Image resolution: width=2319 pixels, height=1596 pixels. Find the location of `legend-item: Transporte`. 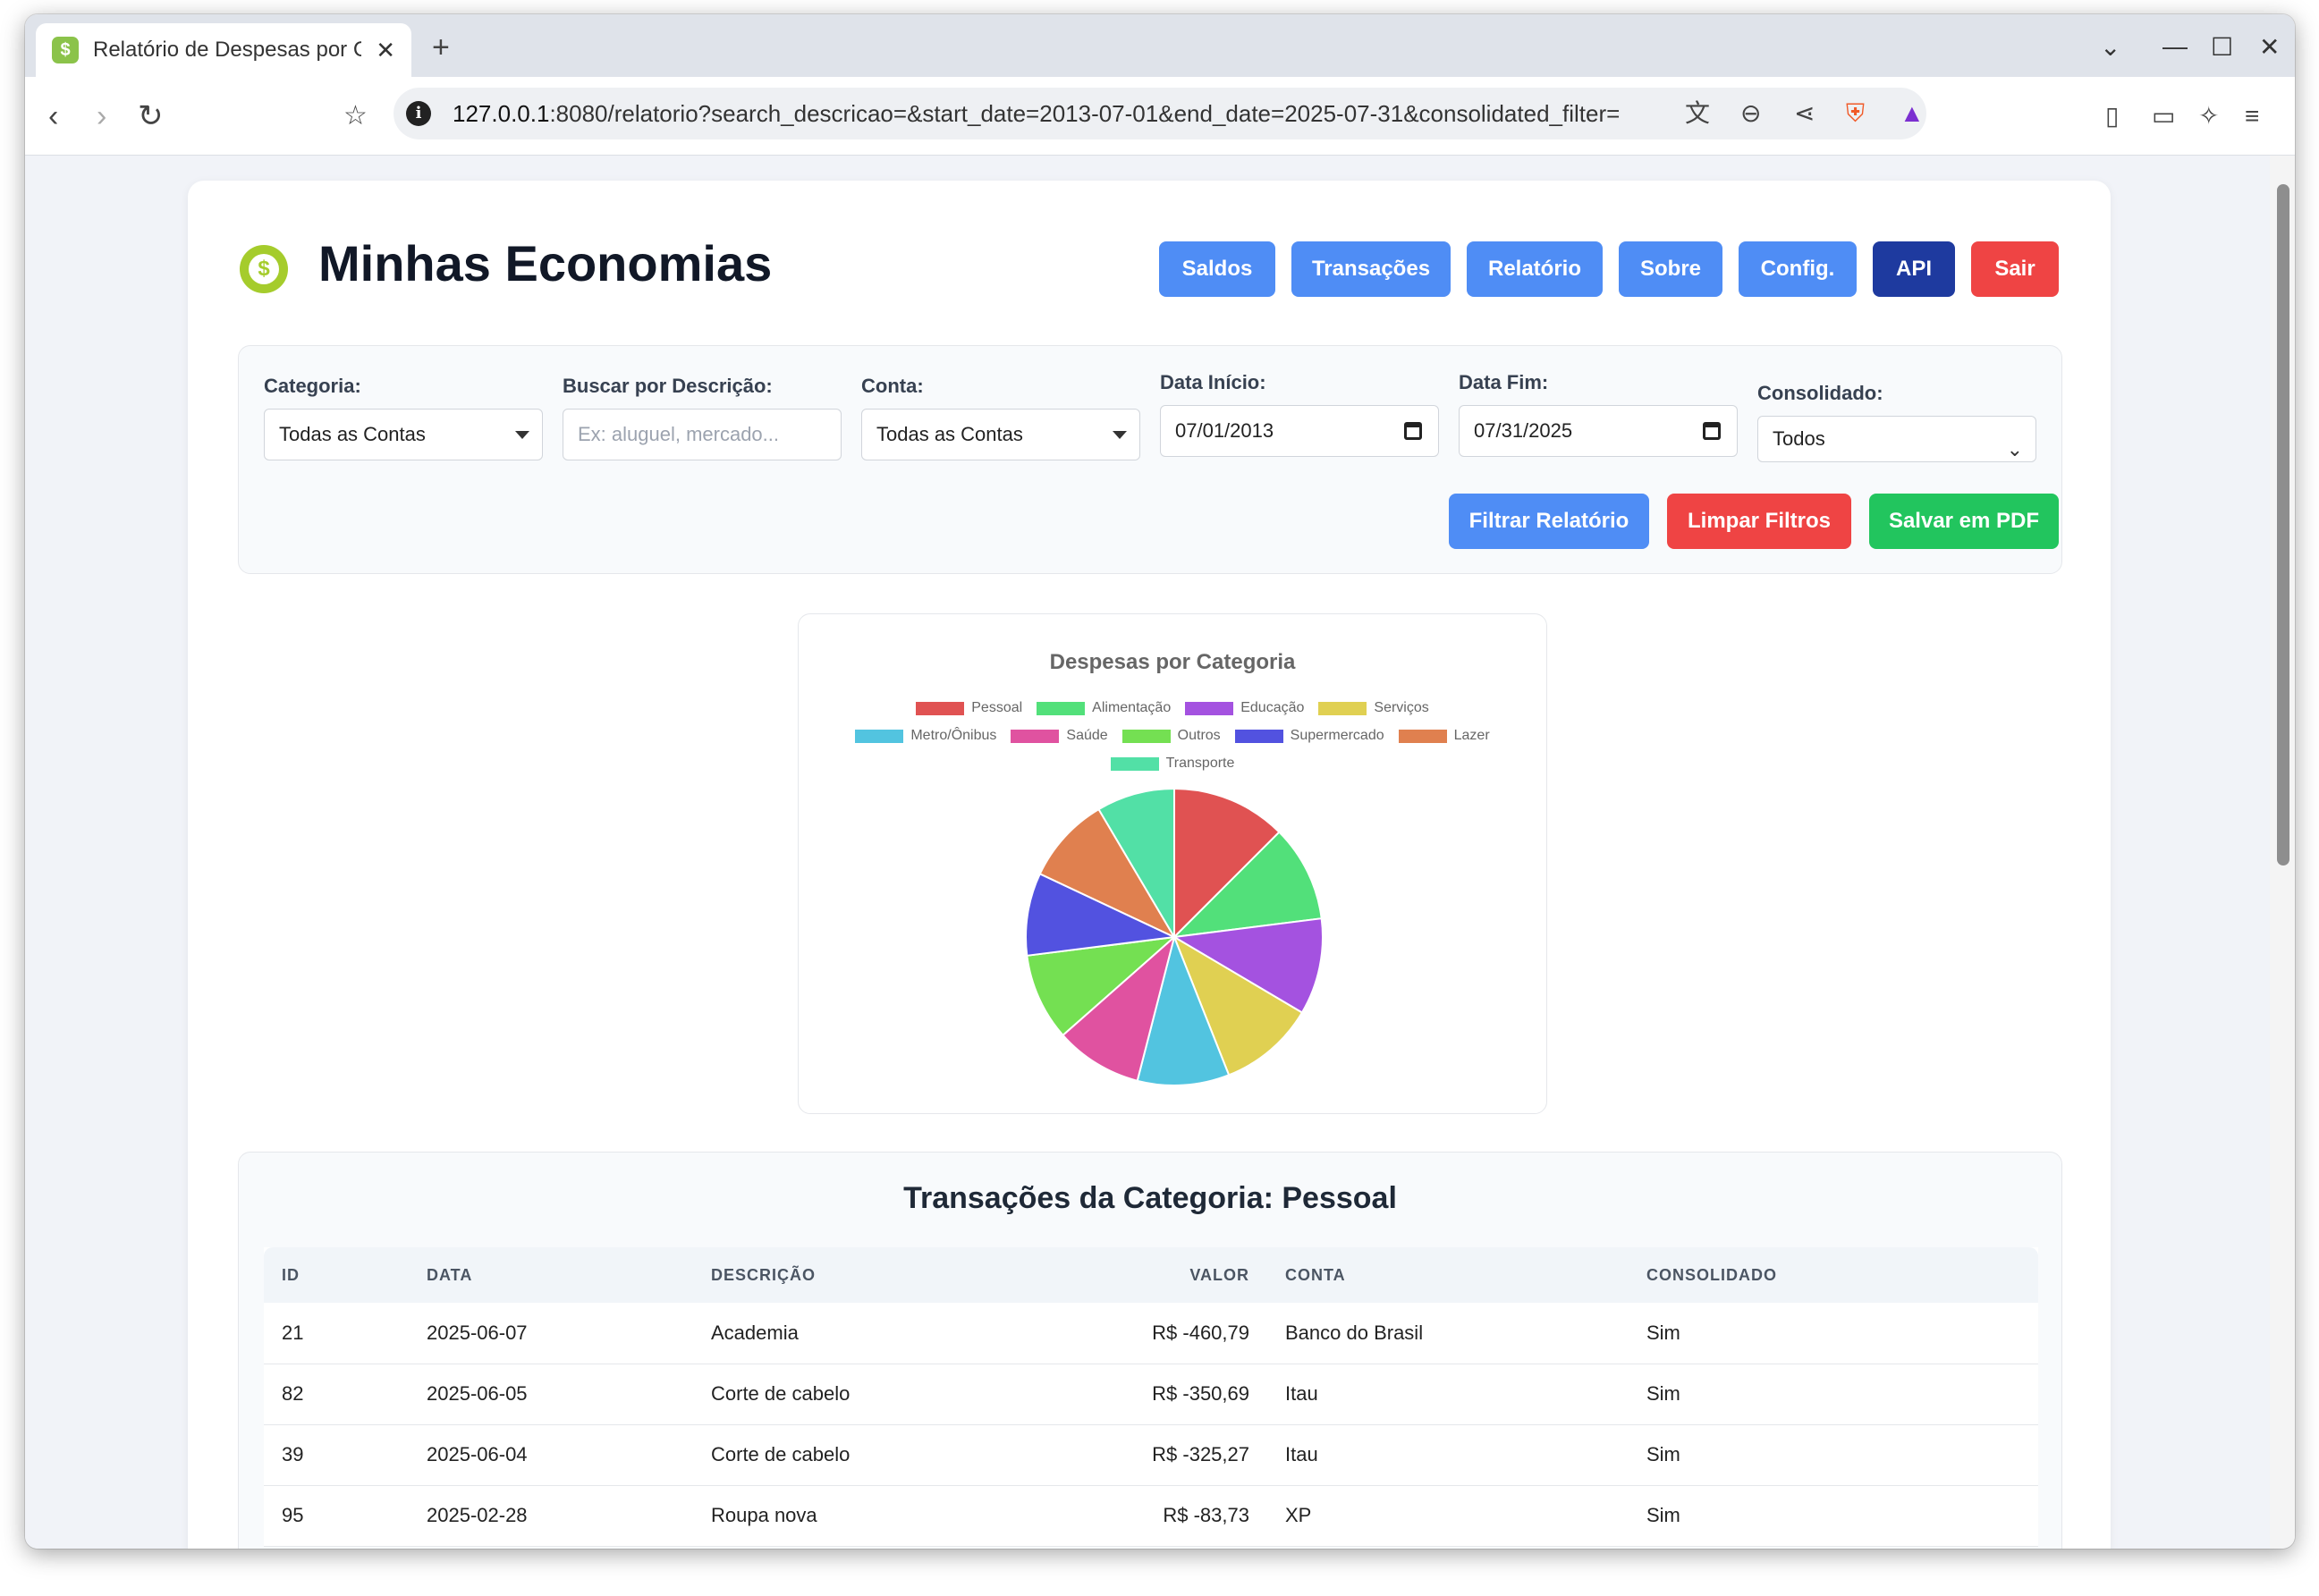

legend-item: Transporte is located at coordinates (1172, 764).